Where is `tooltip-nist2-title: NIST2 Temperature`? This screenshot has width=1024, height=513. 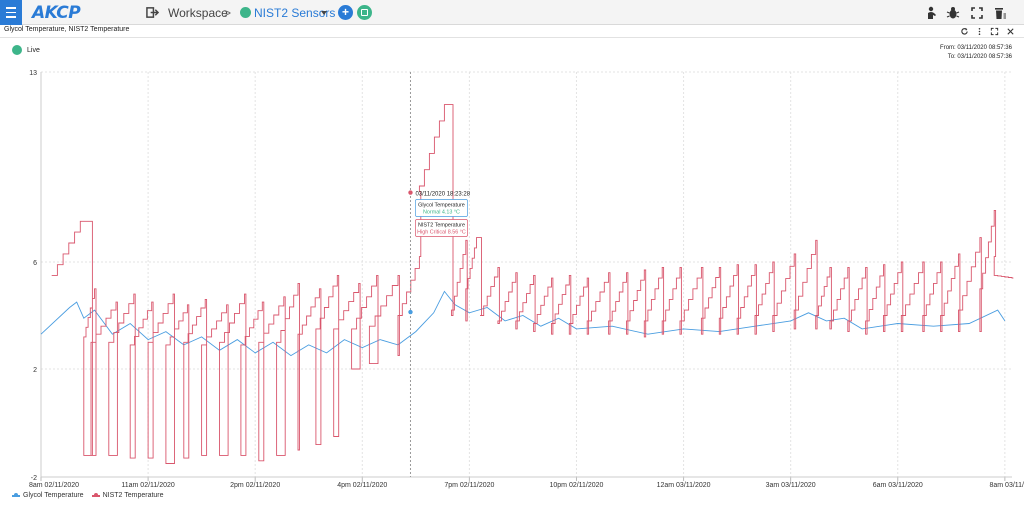 tooltip-nist2-title: NIST2 Temperature is located at coordinates (441, 226).